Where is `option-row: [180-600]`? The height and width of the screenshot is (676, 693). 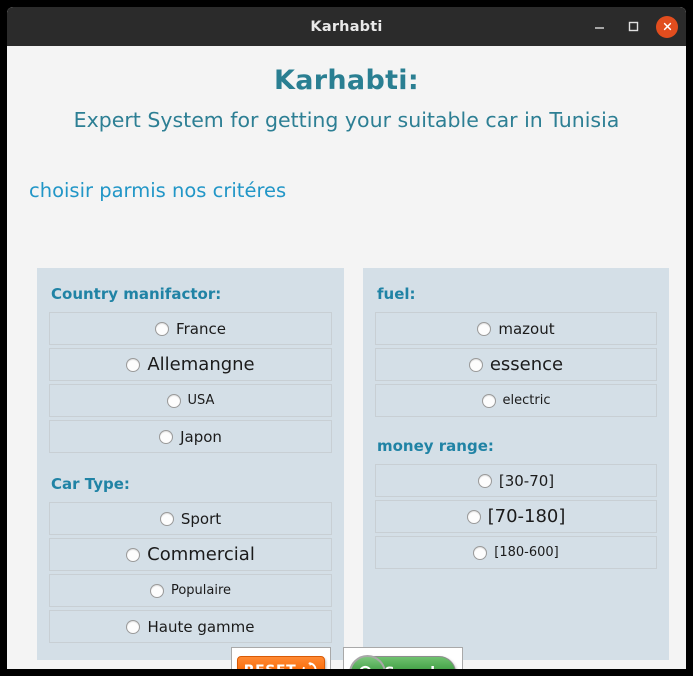 option-row: [180-600] is located at coordinates (516, 552).